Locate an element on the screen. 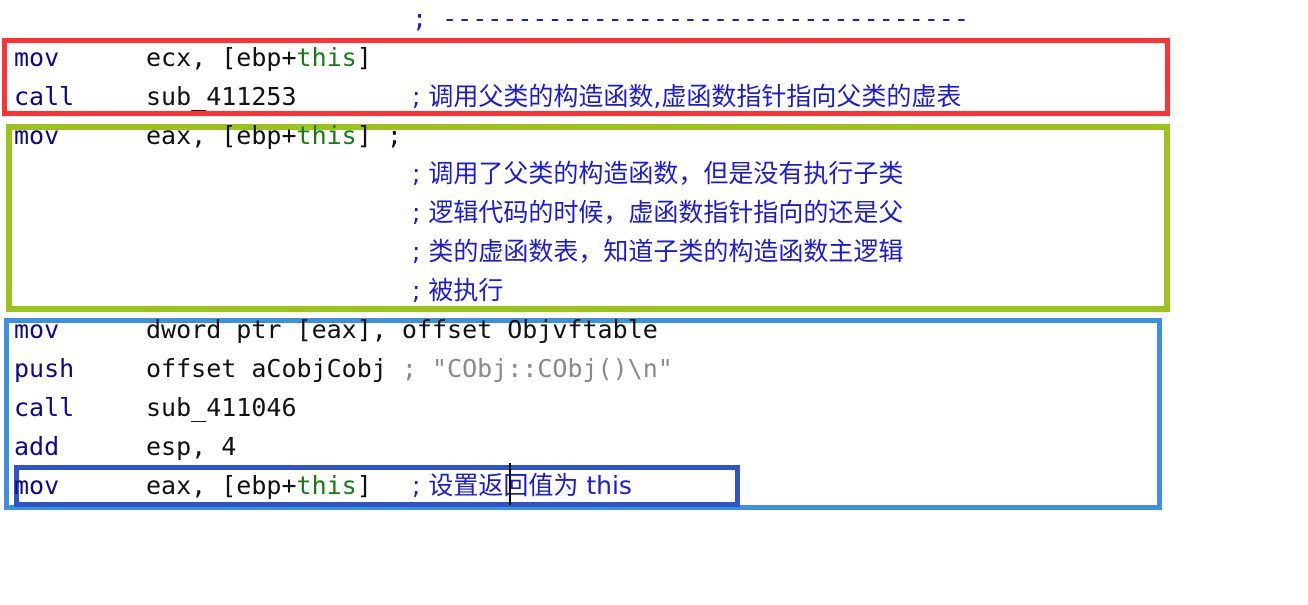 This screenshot has width=1308, height=605. operand: eax, [ebp+this] ; is located at coordinates (274, 136).